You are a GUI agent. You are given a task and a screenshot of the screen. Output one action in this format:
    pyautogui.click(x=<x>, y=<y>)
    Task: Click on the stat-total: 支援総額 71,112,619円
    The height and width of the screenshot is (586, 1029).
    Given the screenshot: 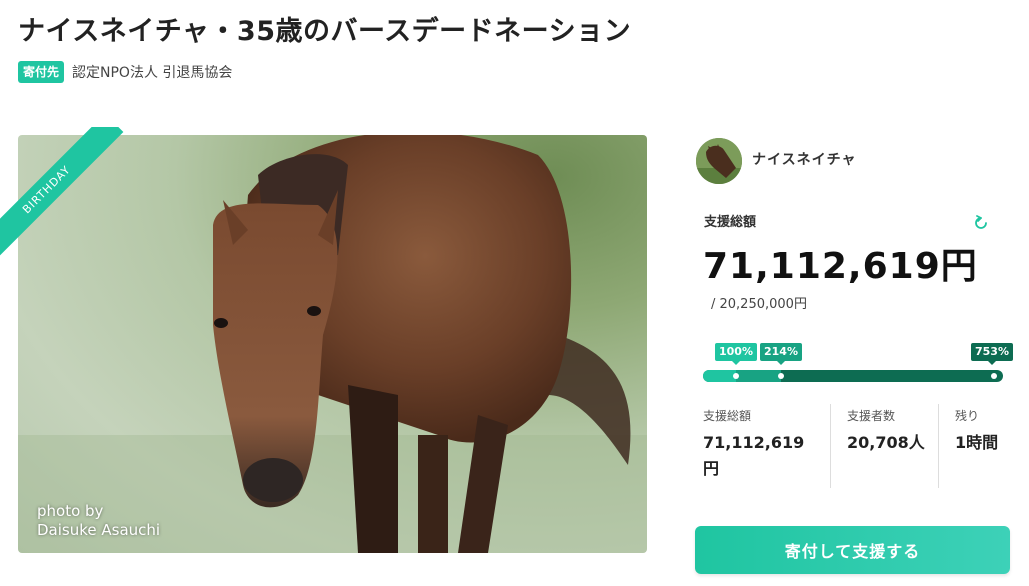 What is the action you would take?
    pyautogui.click(x=767, y=446)
    